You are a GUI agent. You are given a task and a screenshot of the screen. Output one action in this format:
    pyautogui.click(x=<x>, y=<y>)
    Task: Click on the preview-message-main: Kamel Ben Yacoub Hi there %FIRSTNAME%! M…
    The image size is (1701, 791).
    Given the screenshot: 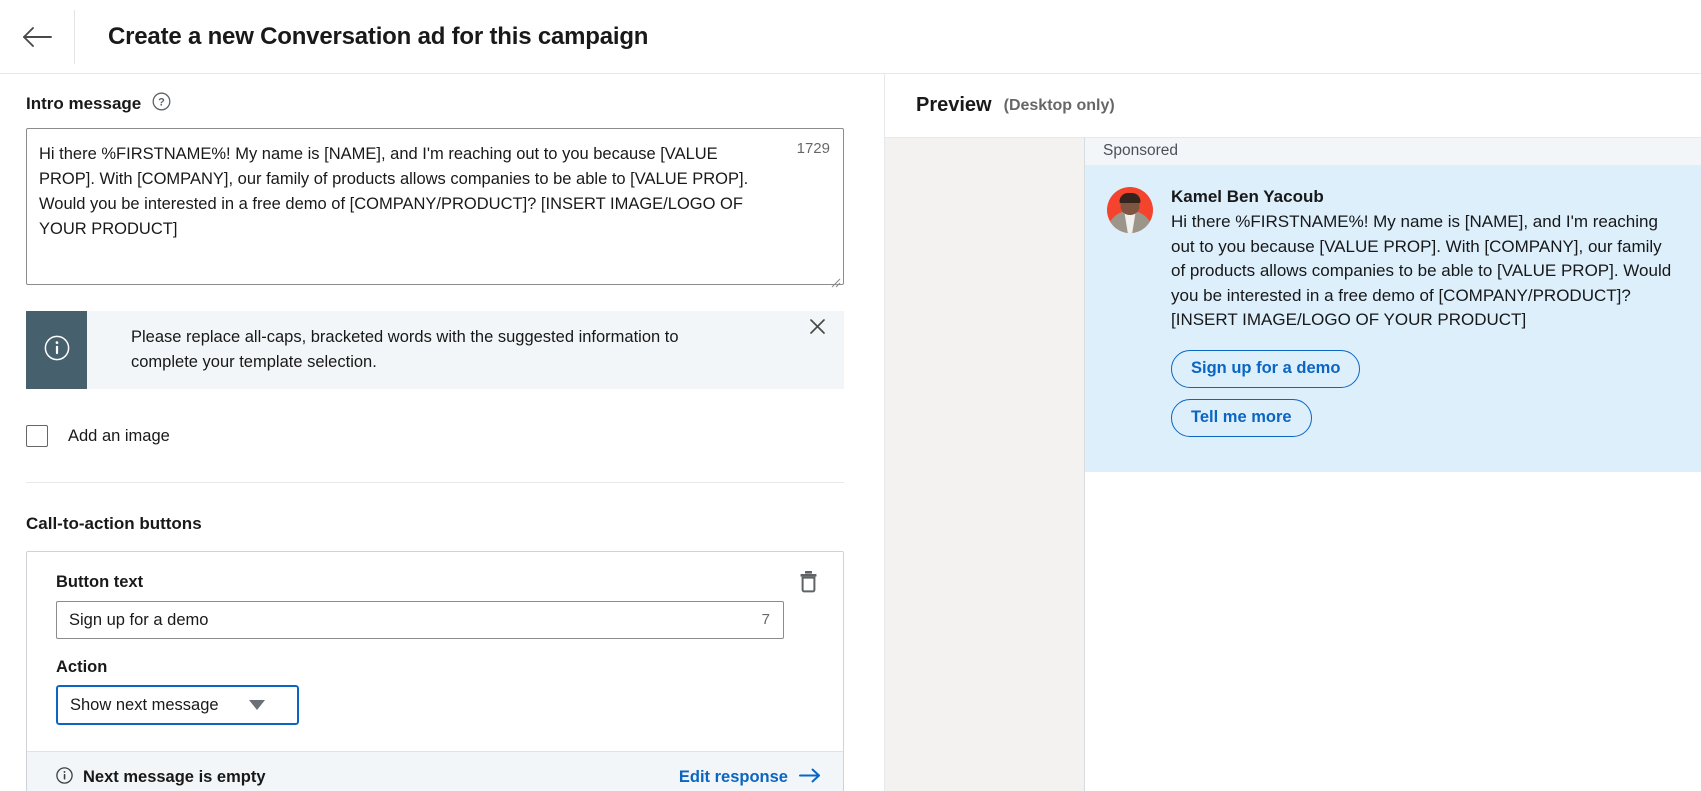 What is the action you would take?
    pyautogui.click(x=1424, y=317)
    